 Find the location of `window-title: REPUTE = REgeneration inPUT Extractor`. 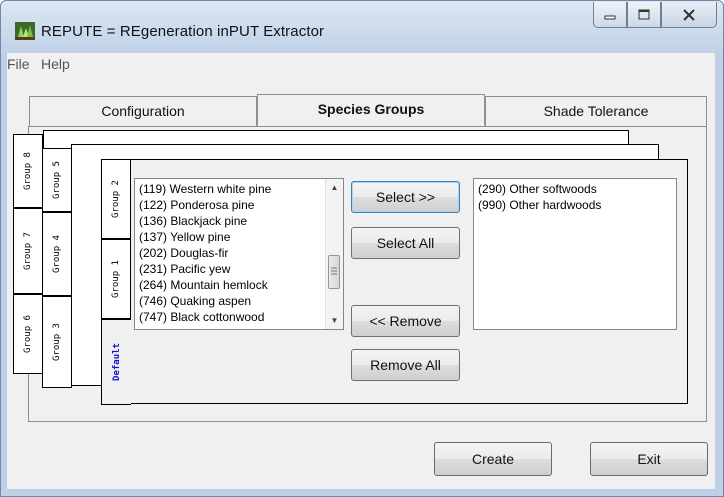

window-title: REPUTE = REgeneration inPUT Extractor is located at coordinates (183, 31).